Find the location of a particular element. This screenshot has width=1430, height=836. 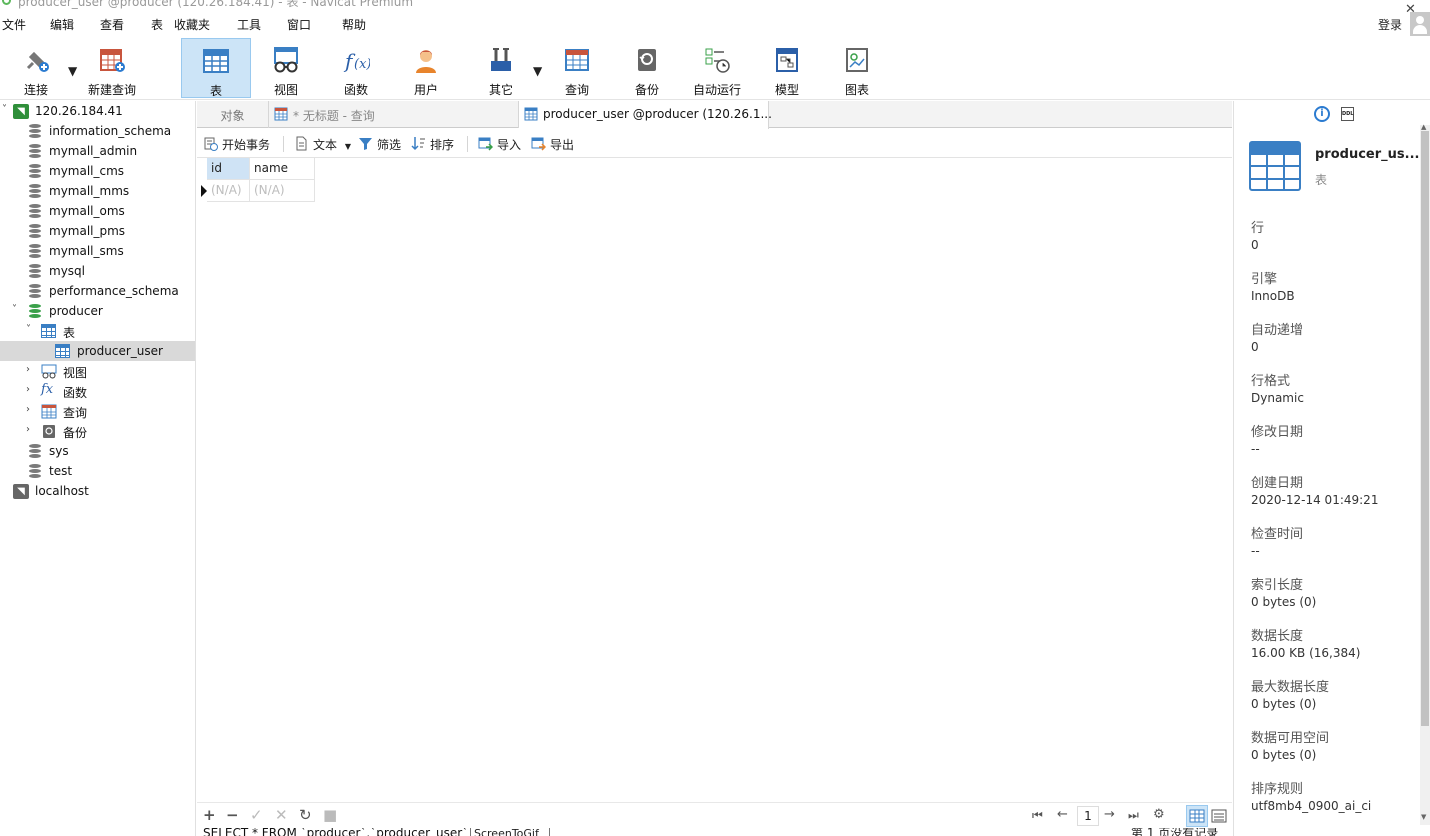

tree-db-performance-schema: performance_schema is located at coordinates (97, 291).